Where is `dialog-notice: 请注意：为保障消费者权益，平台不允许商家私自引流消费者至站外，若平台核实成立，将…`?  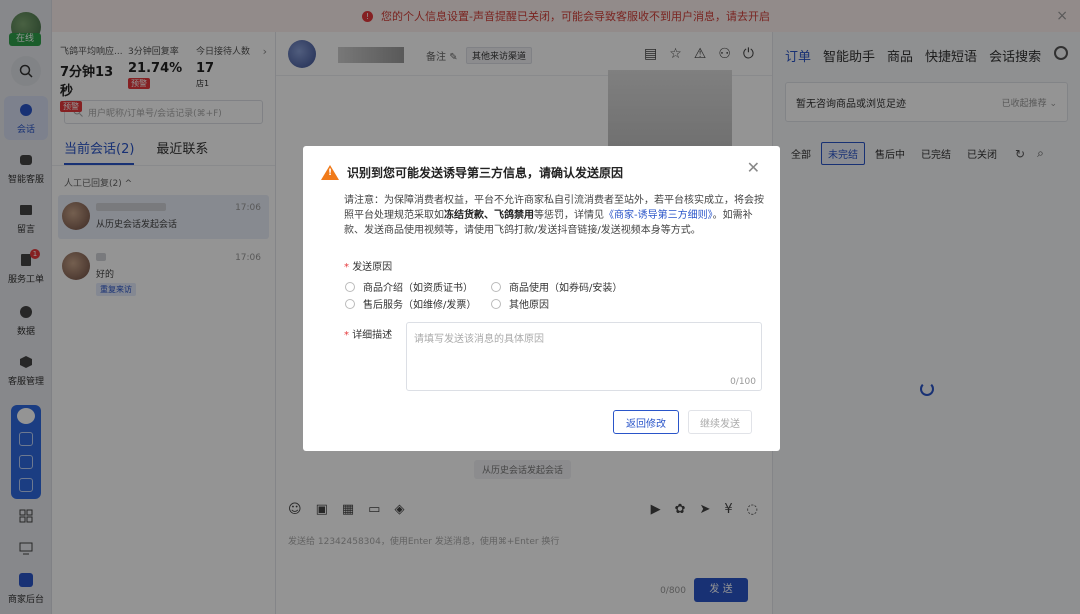
dialog-notice: 请注意：为保障消费者权益，平台不允许商家私自引流消费者至站外，若平台核实成立，将… is located at coordinates (554, 215).